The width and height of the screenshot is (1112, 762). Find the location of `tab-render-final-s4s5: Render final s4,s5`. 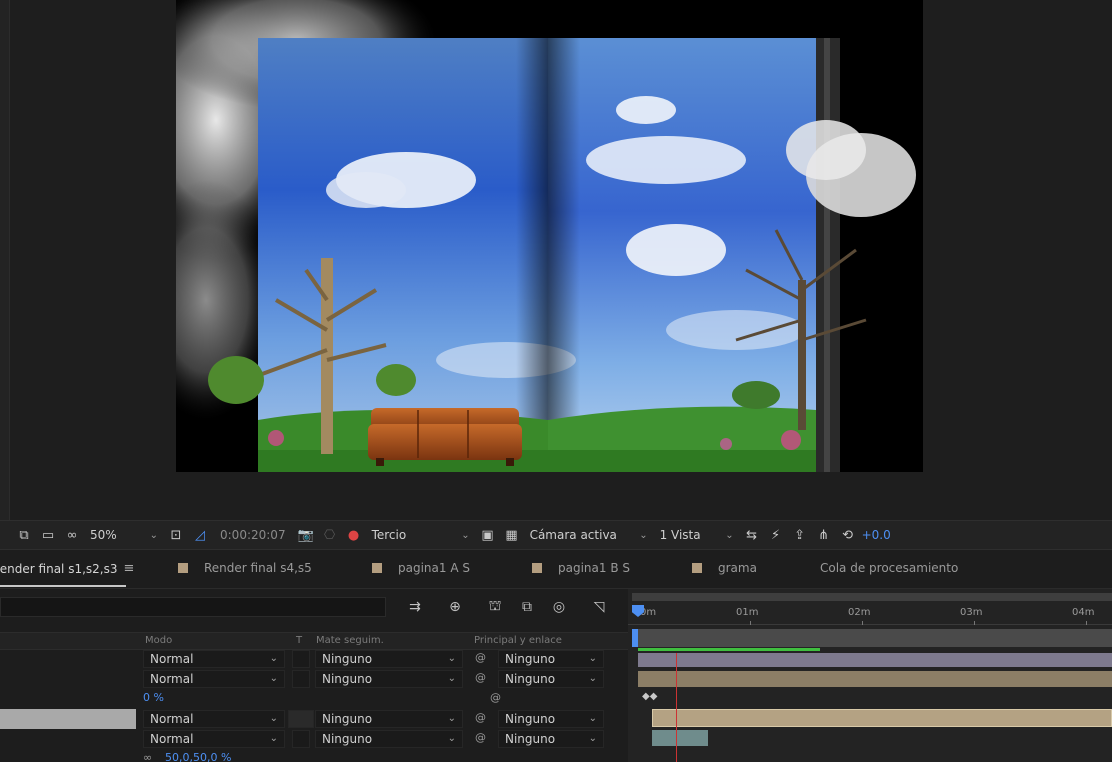

tab-render-final-s4s5: Render final s4,s5 is located at coordinates (245, 568).